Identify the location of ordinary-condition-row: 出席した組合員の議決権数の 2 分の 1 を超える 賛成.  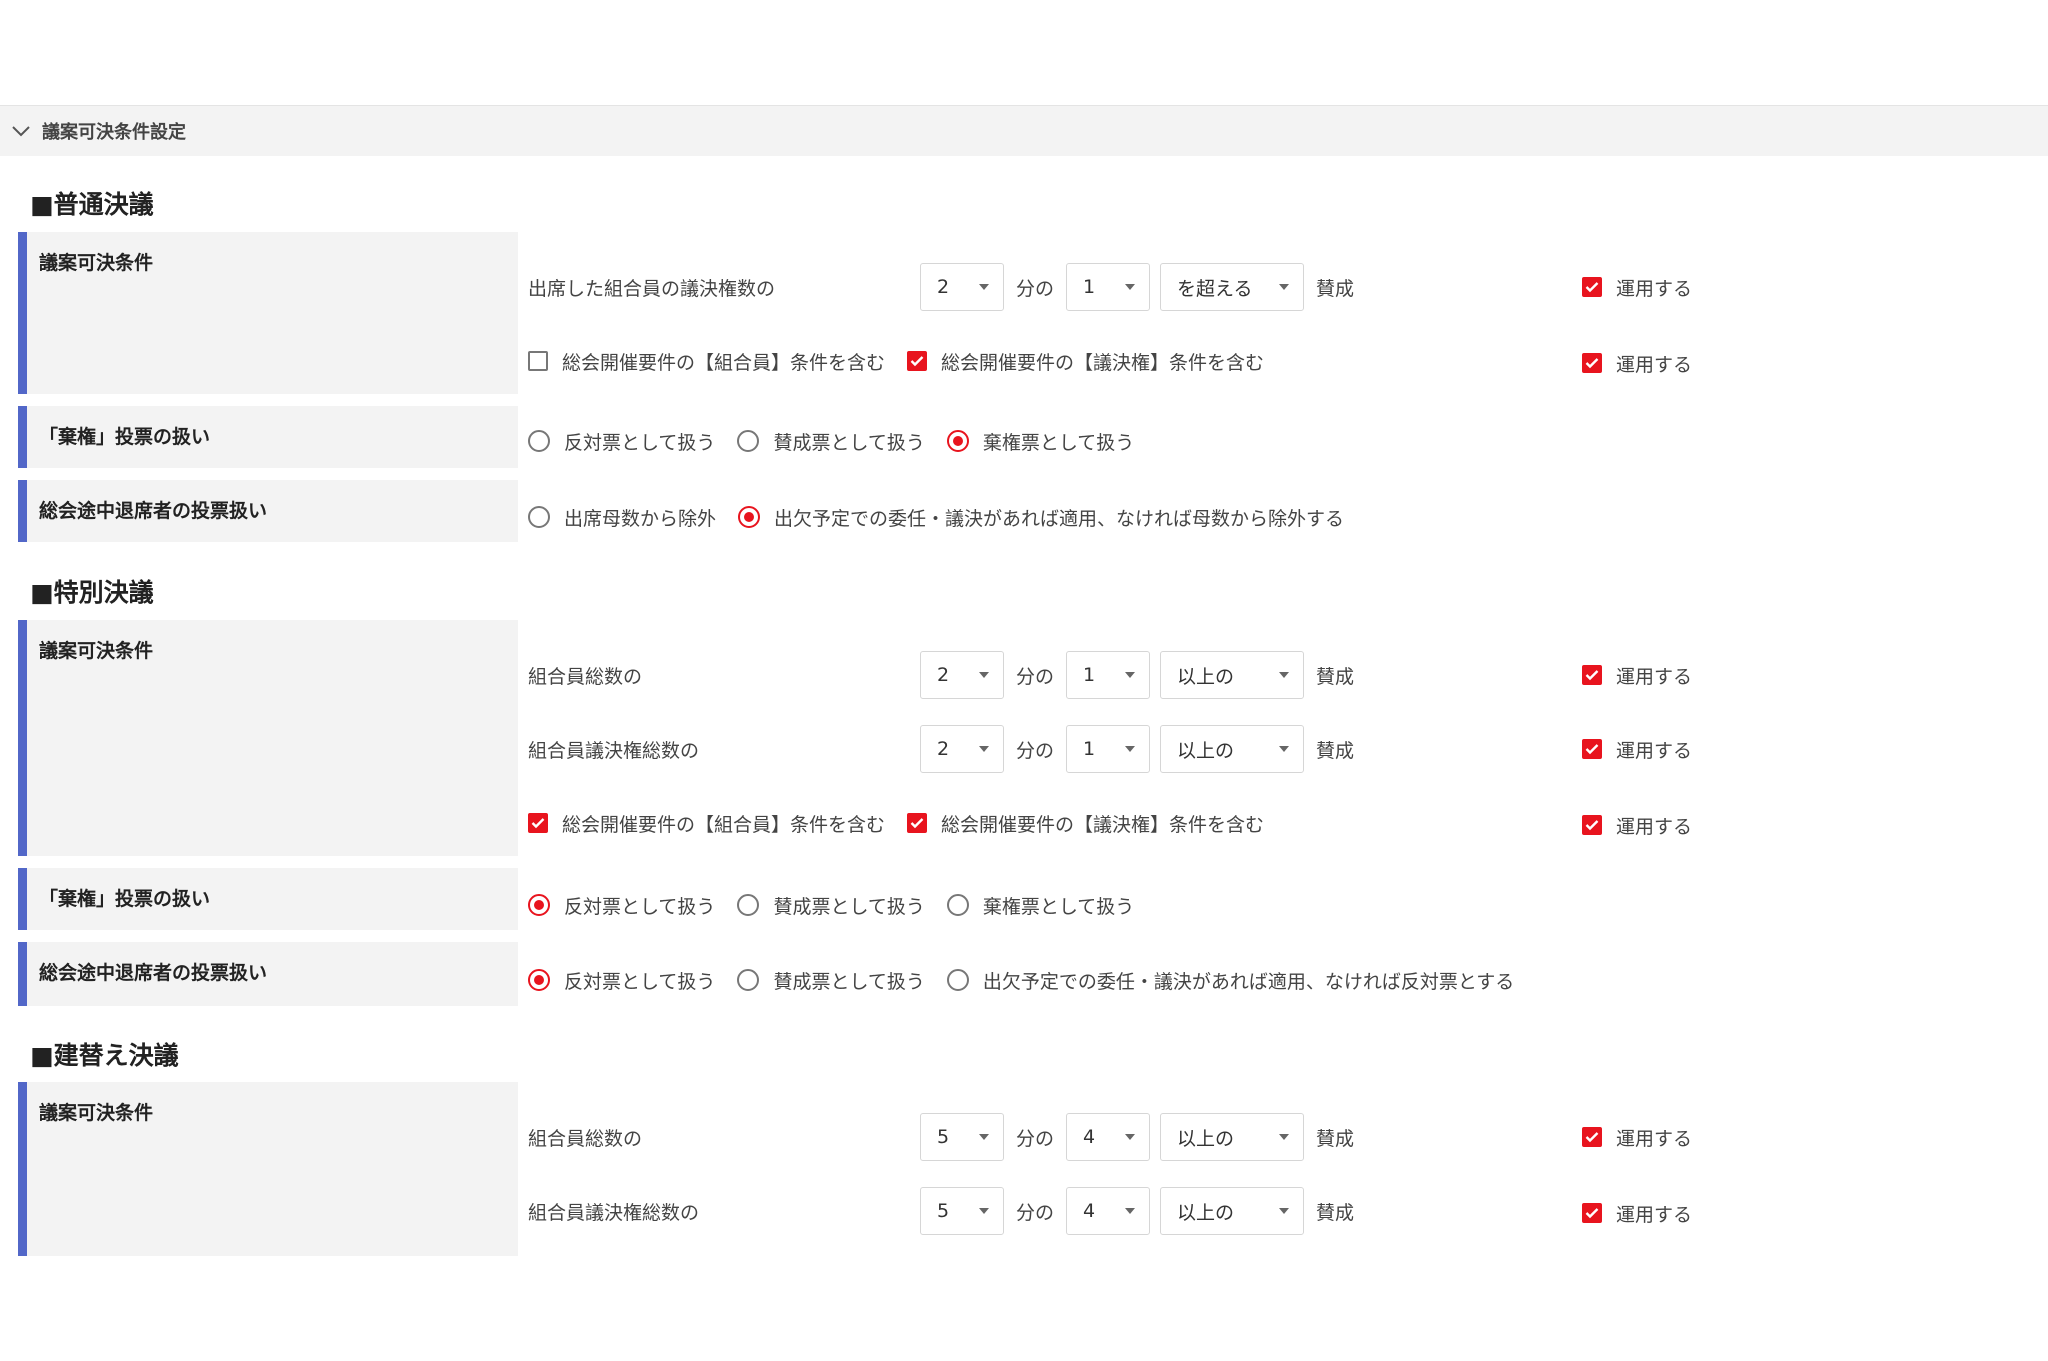
(947, 287).